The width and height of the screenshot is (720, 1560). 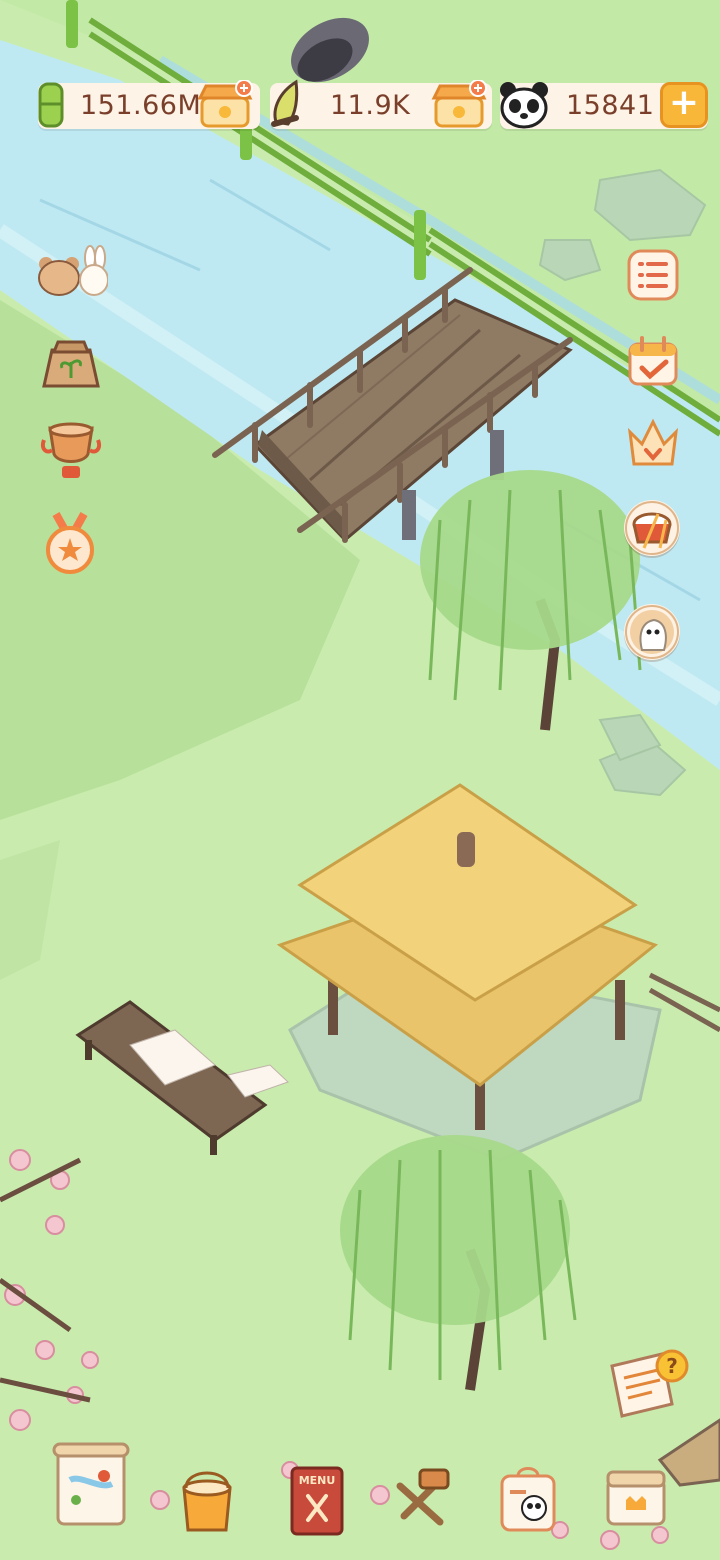 What do you see at coordinates (684, 105) in the screenshot?
I see `add-currency-button: +` at bounding box center [684, 105].